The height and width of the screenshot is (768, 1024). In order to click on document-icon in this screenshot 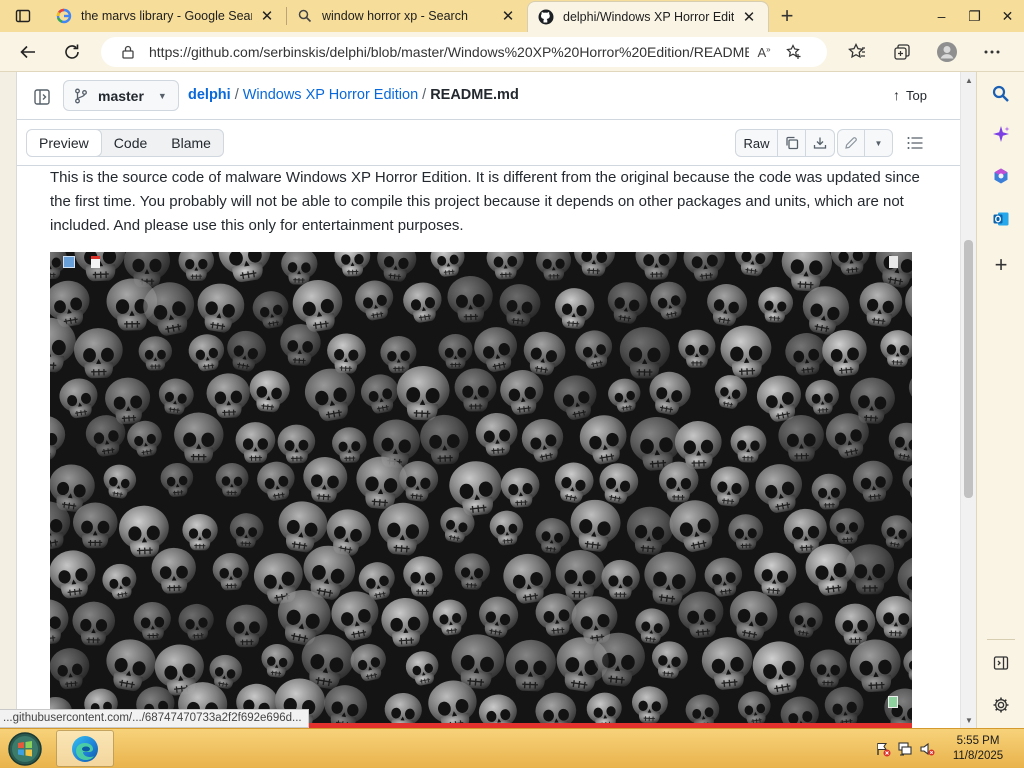, I will do `click(95, 262)`.